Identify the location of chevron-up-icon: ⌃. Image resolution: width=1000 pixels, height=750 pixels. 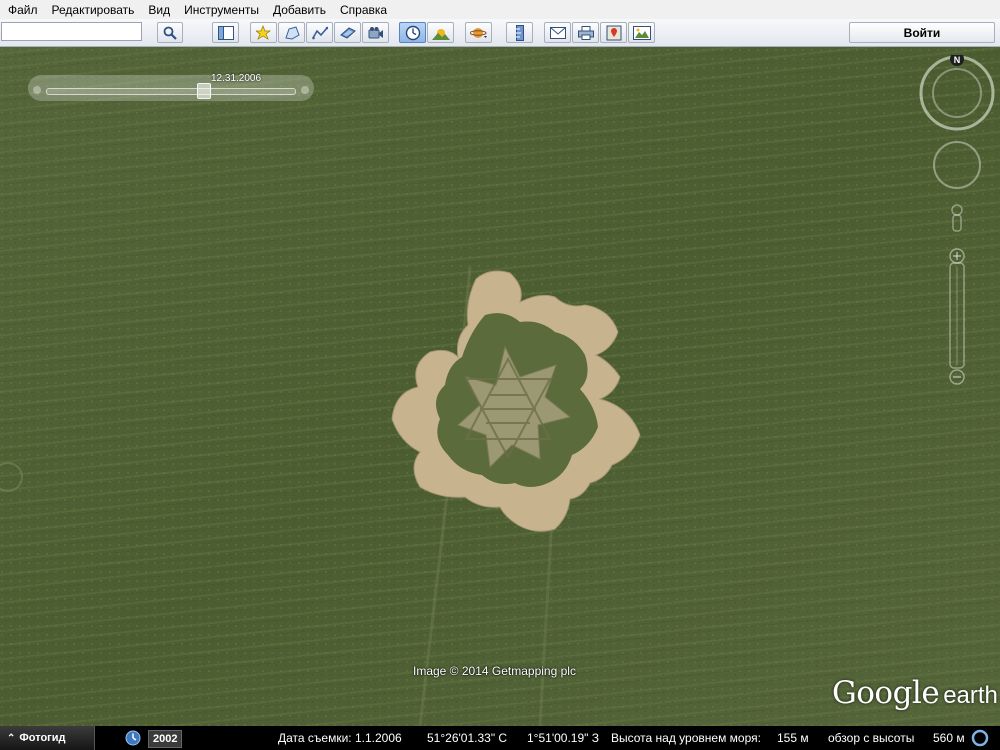
(11, 738).